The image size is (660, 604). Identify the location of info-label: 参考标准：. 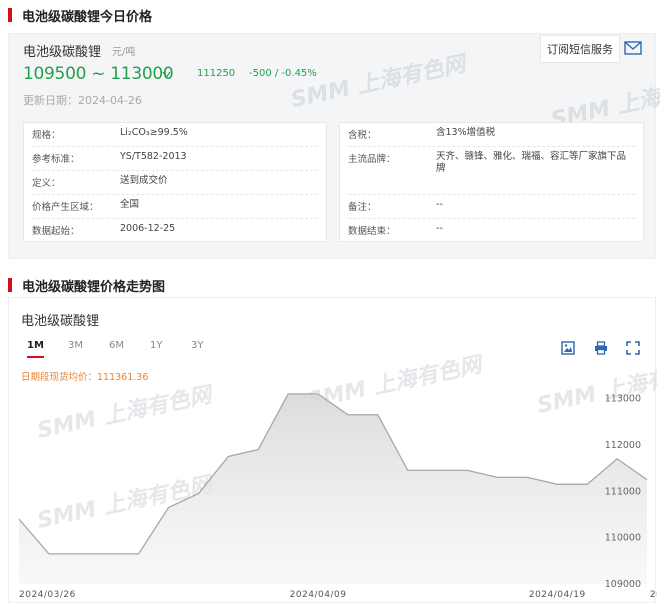
(56, 159).